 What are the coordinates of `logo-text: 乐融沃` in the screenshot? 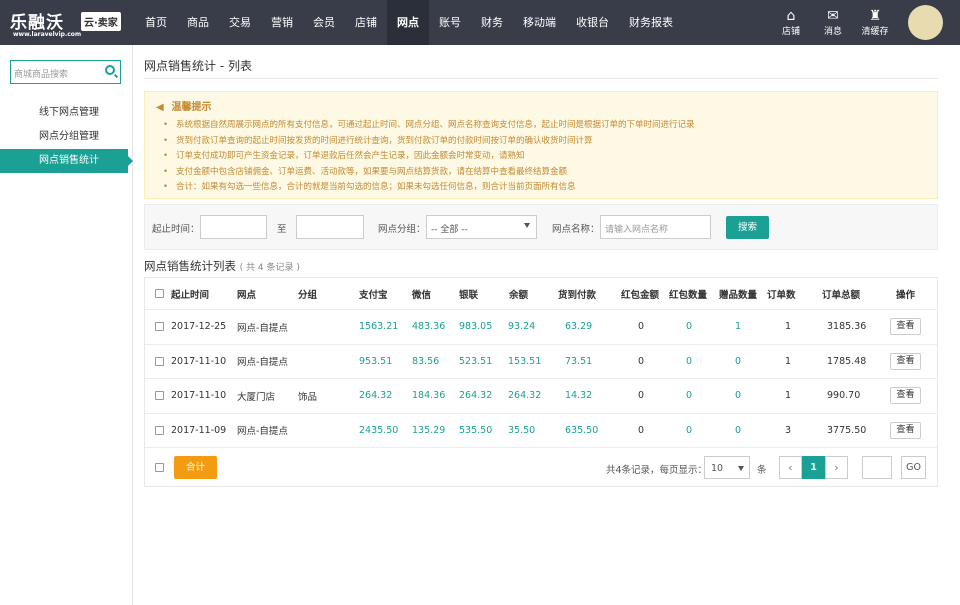 It's located at (37, 23).